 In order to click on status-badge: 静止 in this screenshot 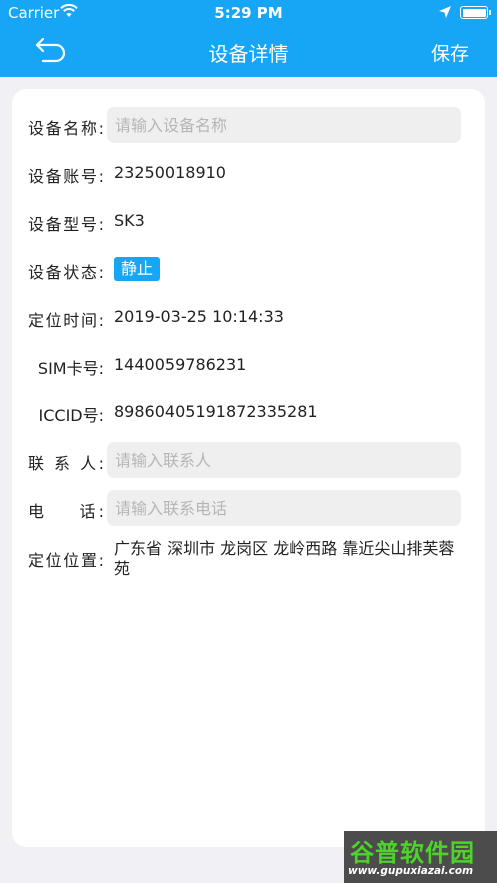, I will do `click(137, 269)`.